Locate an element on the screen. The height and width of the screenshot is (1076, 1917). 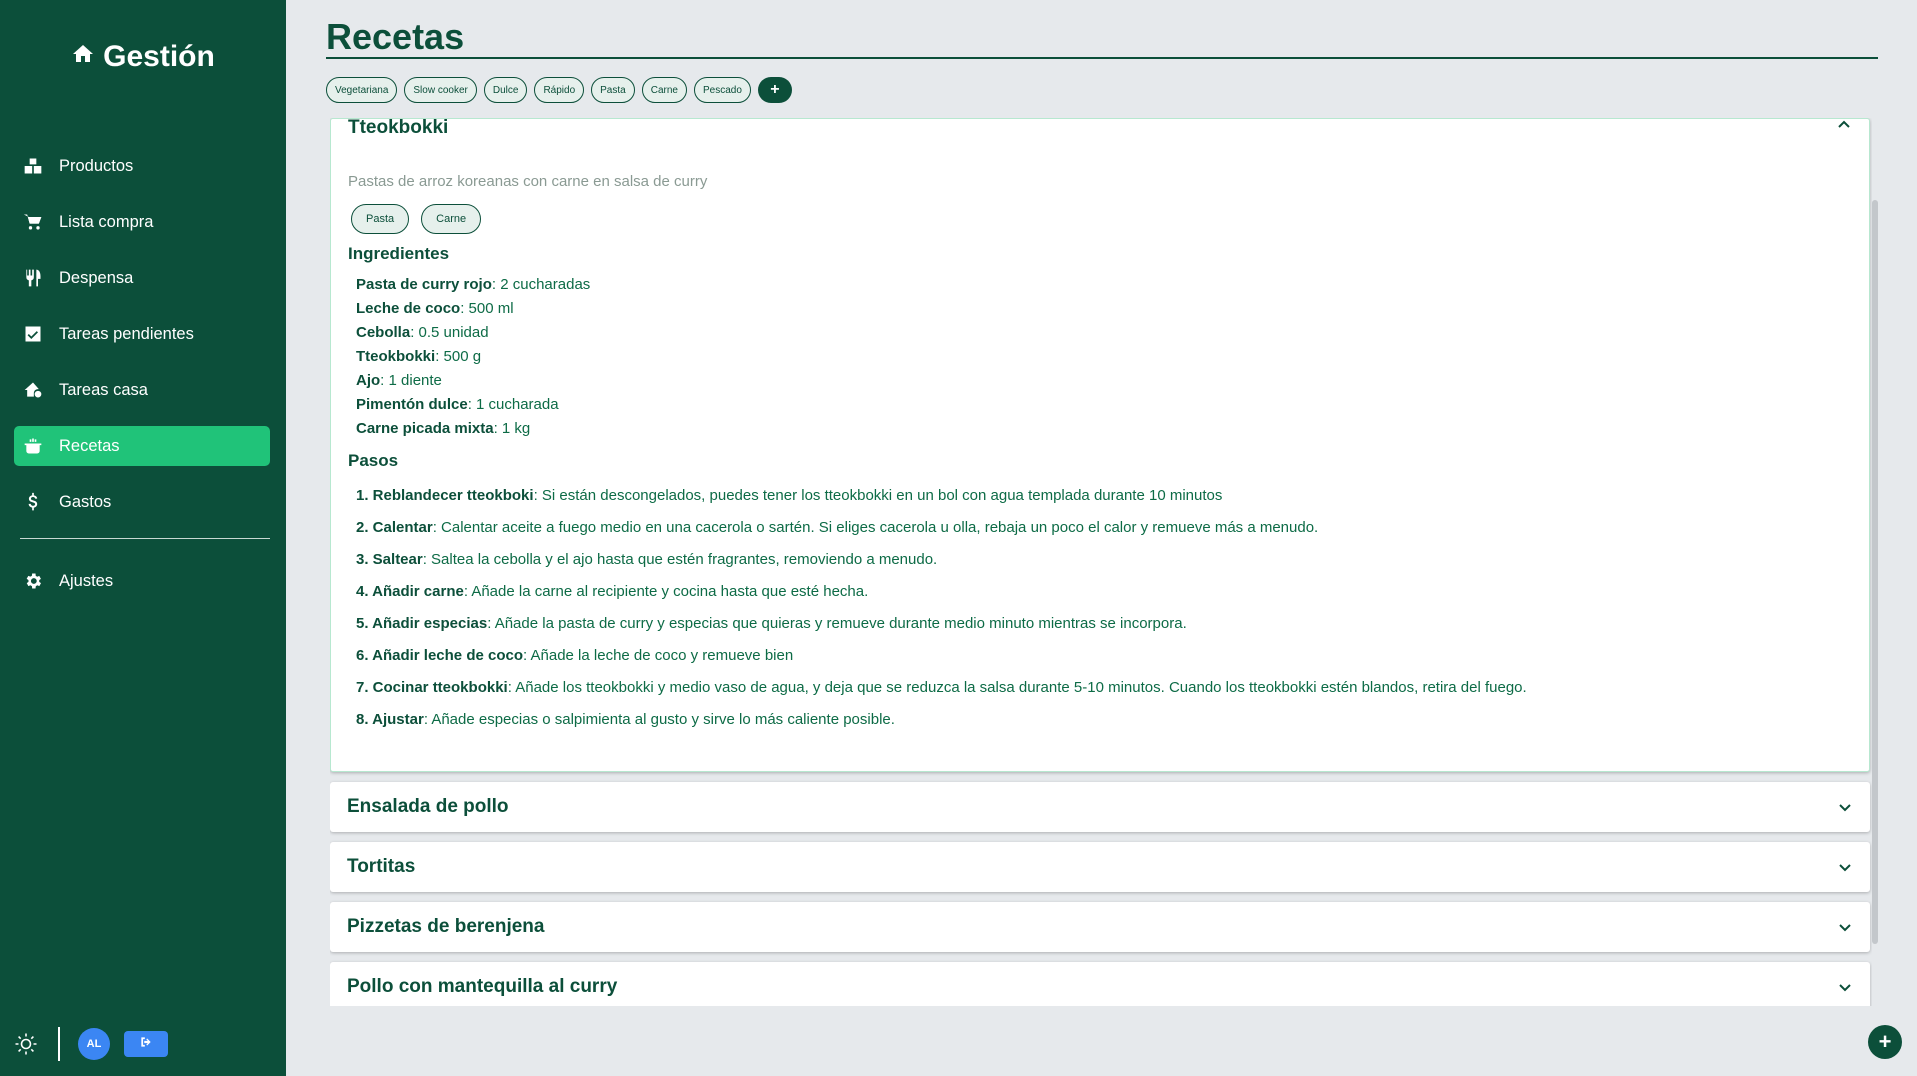
recipe-header: Pollo con mantequilla al curry is located at coordinates (1100, 984).